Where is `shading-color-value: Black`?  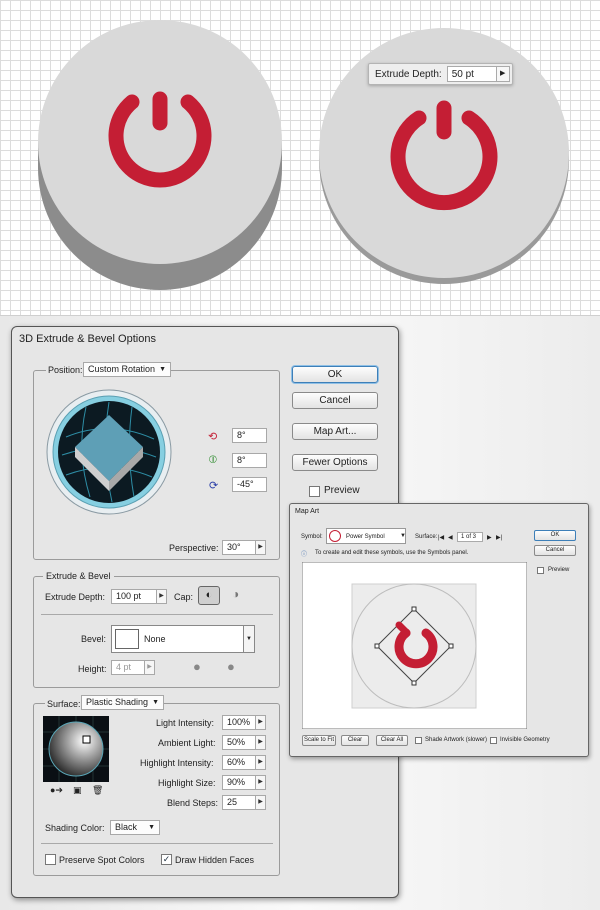
shading-color-value: Black is located at coordinates (126, 827).